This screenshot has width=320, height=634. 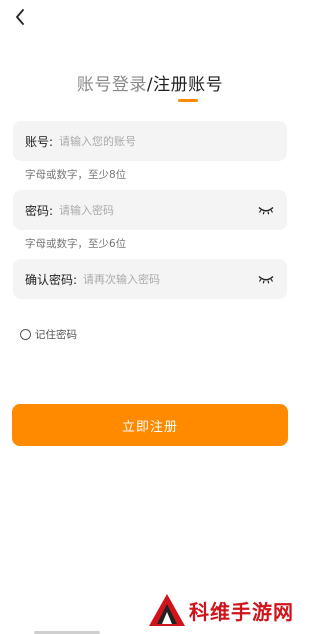 I want to click on remember-password-checkbox: 记住密码, so click(x=48, y=334).